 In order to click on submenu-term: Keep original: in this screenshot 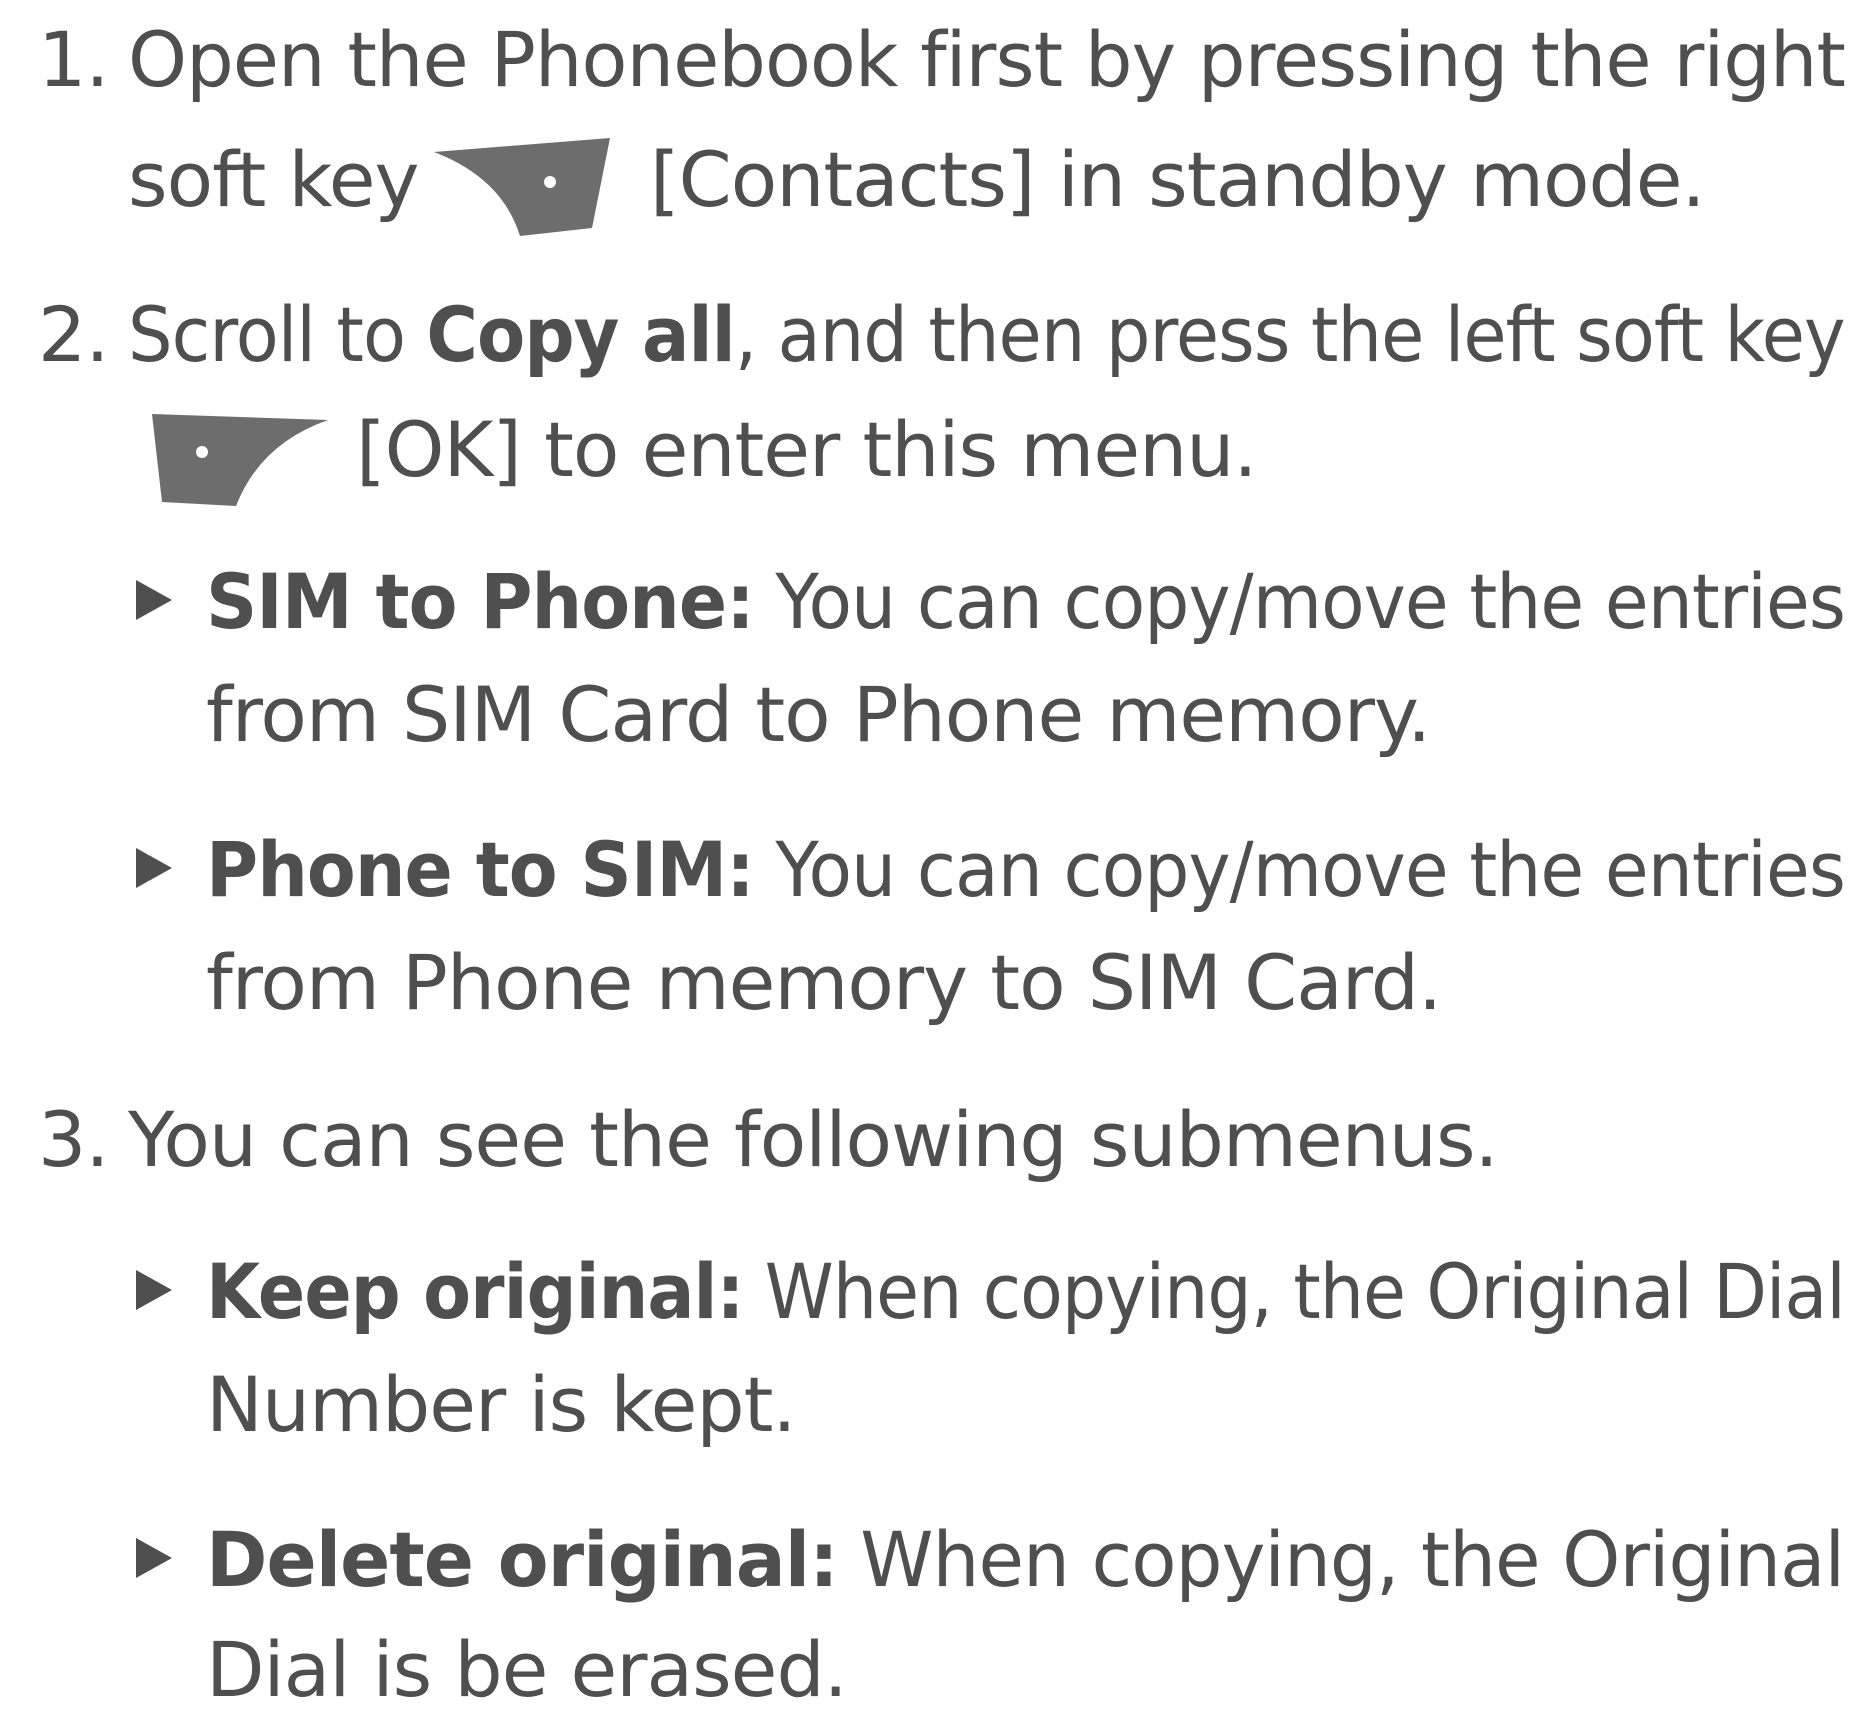, I will do `click(475, 1291)`.